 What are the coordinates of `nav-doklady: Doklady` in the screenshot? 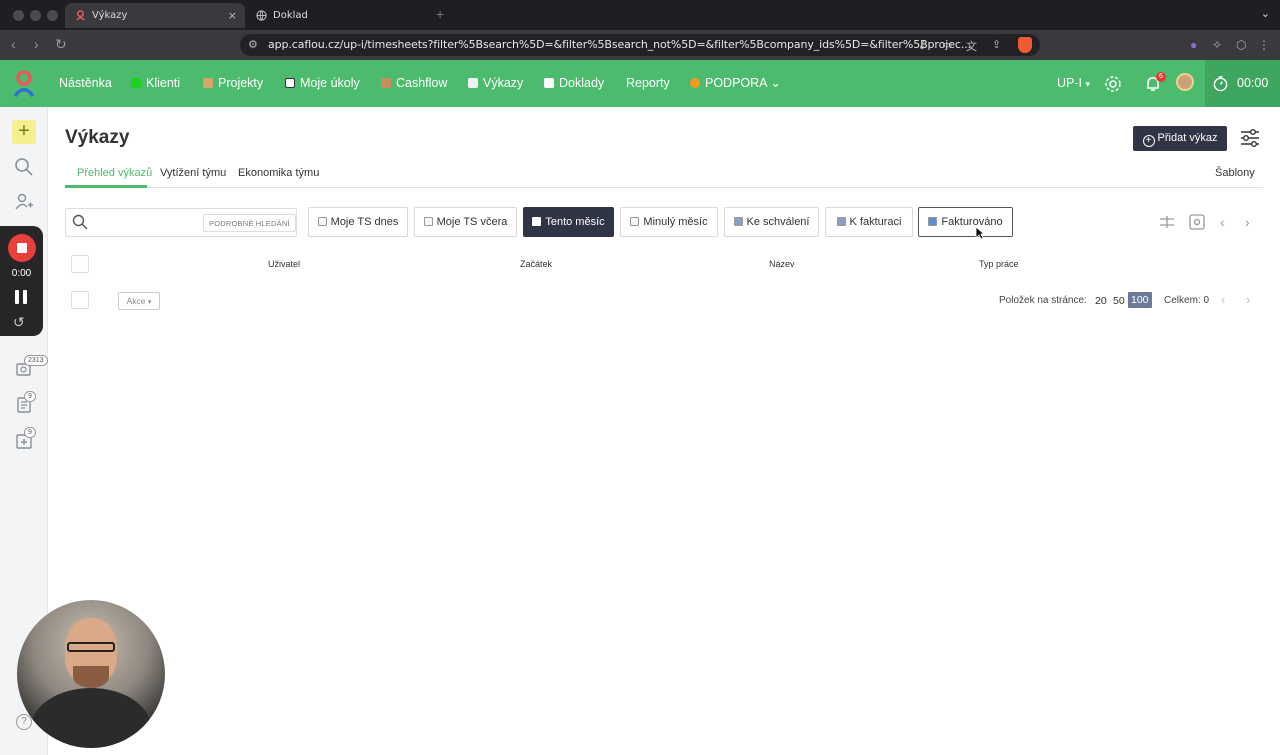 It's located at (574, 83).